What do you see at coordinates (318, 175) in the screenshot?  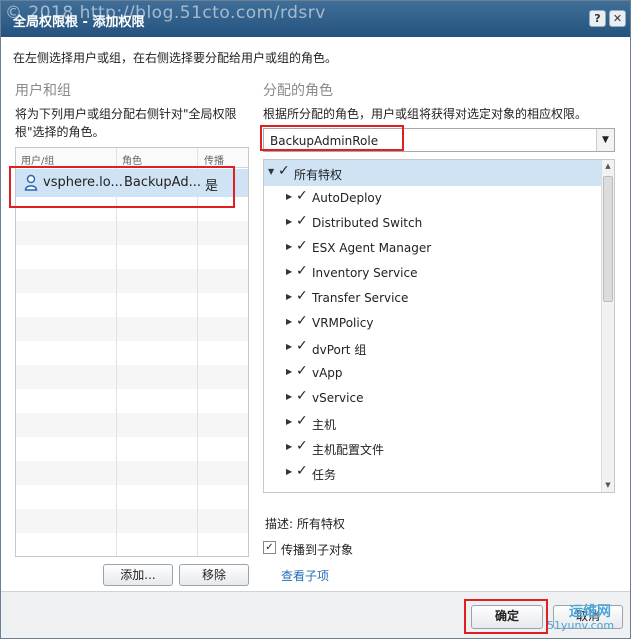 I see `tree-node-label: 所有特权` at bounding box center [318, 175].